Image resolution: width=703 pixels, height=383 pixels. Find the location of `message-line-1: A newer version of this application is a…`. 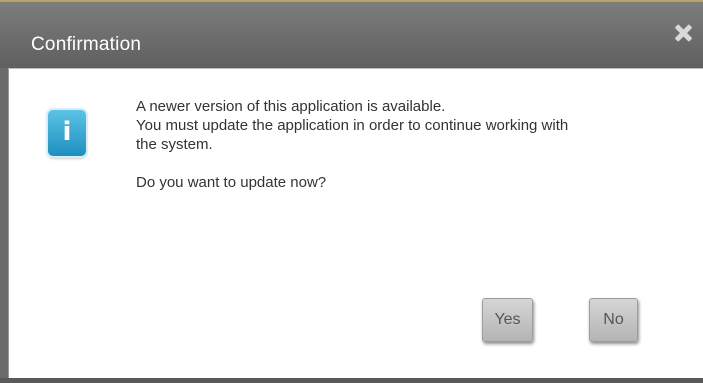

message-line-1: A newer version of this application is a… is located at coordinates (291, 106).